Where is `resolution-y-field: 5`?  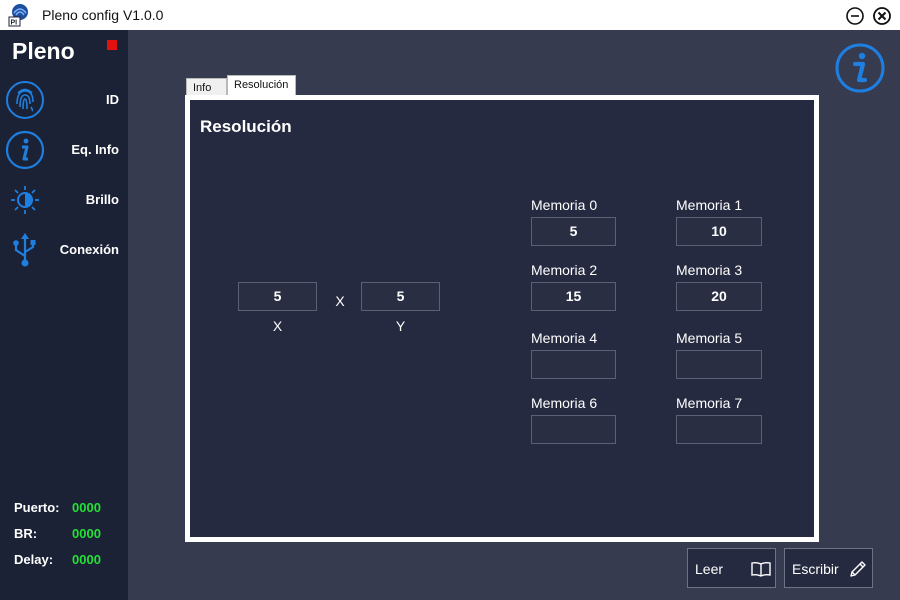 resolution-y-field: 5 is located at coordinates (400, 296).